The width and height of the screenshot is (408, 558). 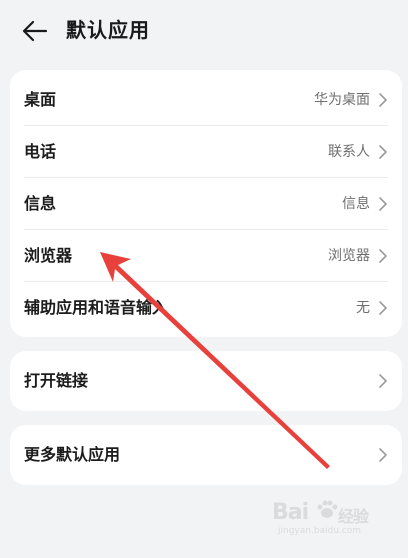 I want to click on baidu-watermark: Bai 经验 jingyan.baidu.com, so click(x=327, y=518).